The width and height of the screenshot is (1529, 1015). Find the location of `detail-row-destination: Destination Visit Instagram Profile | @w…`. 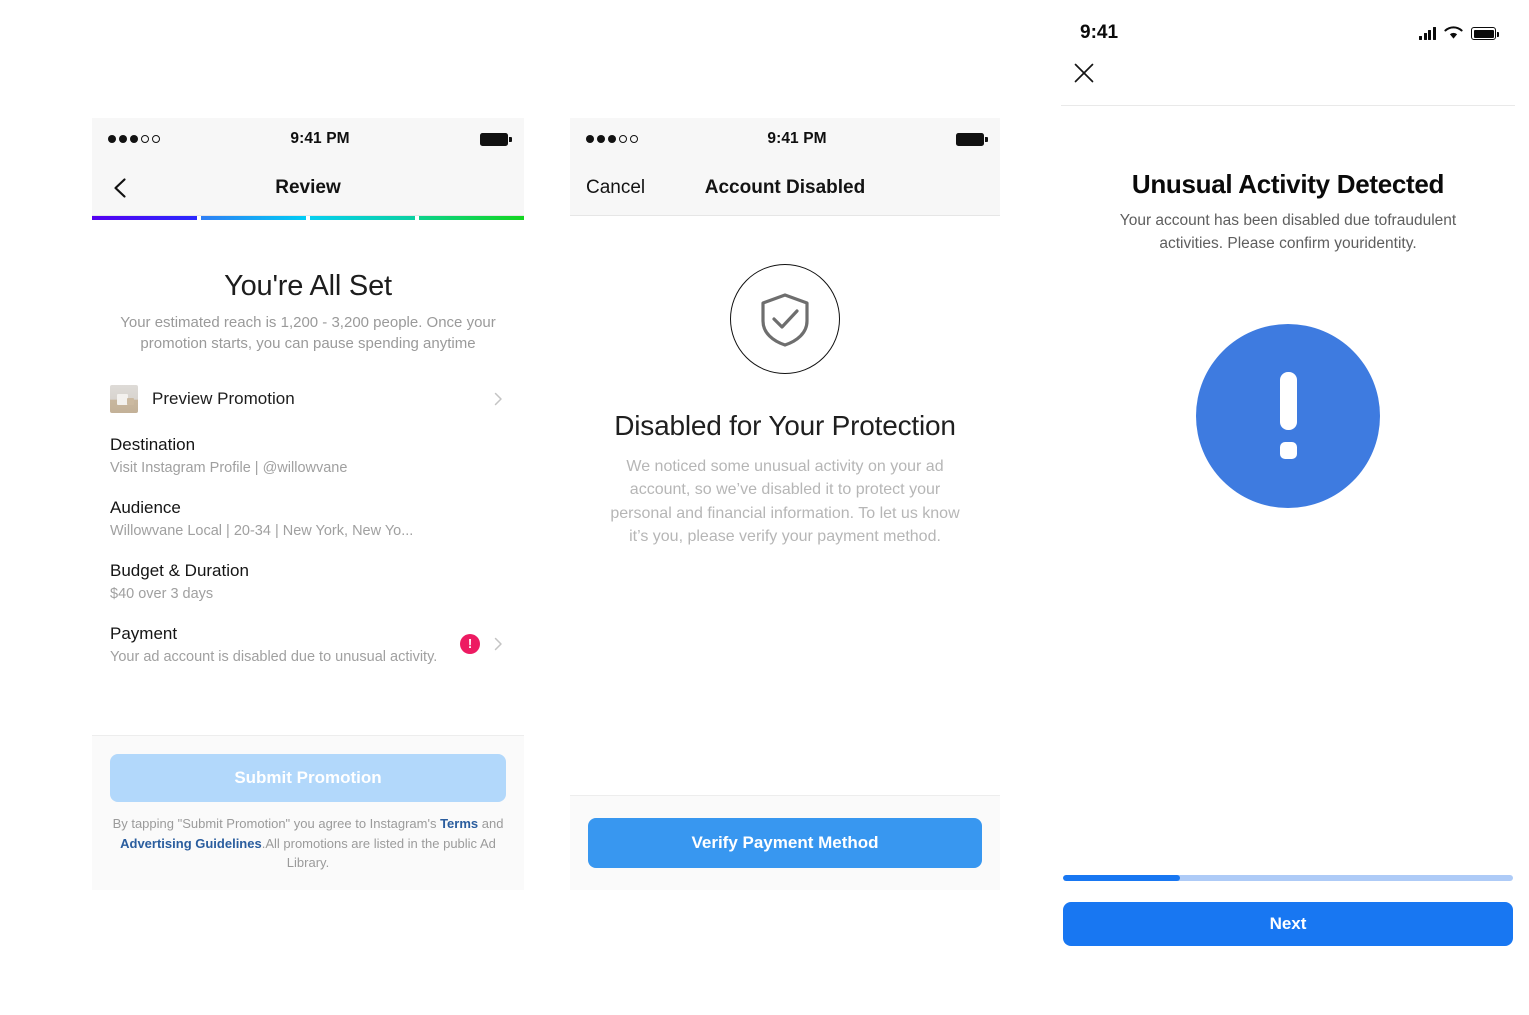

detail-row-destination: Destination Visit Instagram Profile | @w… is located at coordinates (308, 460).